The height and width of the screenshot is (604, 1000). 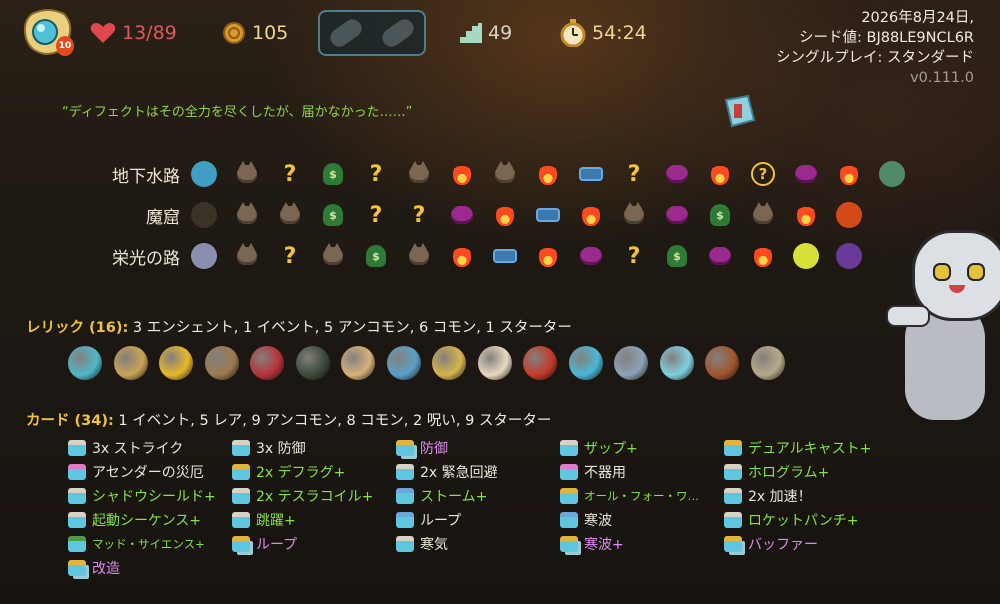 I want to click on card-entry: ホログラム+, so click(x=776, y=472).